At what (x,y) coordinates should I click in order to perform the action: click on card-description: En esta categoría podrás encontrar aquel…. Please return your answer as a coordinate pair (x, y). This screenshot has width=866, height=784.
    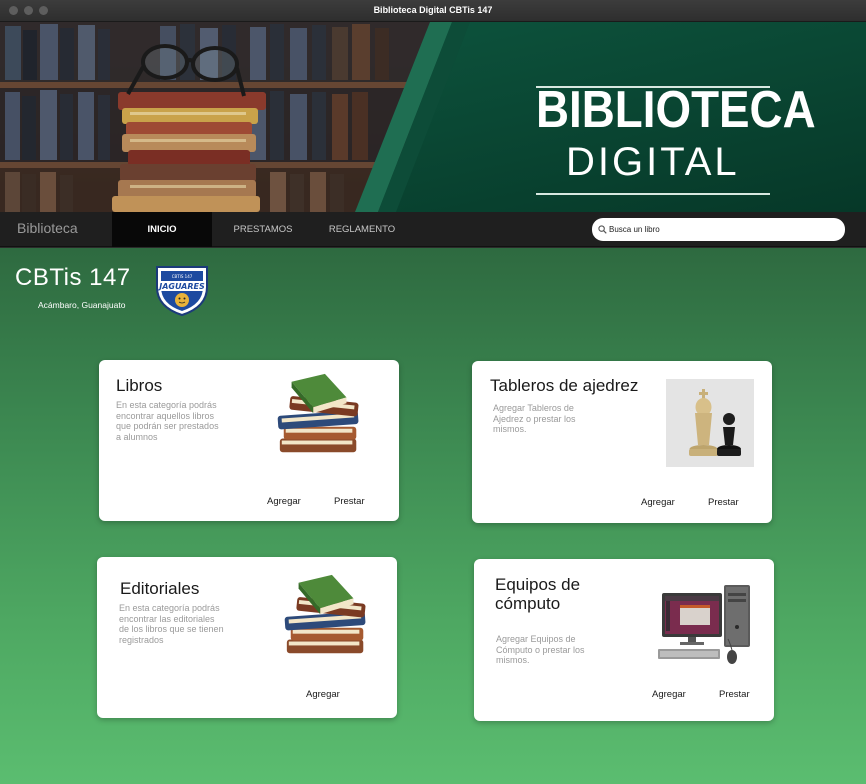
    Looking at the image, I should click on (167, 421).